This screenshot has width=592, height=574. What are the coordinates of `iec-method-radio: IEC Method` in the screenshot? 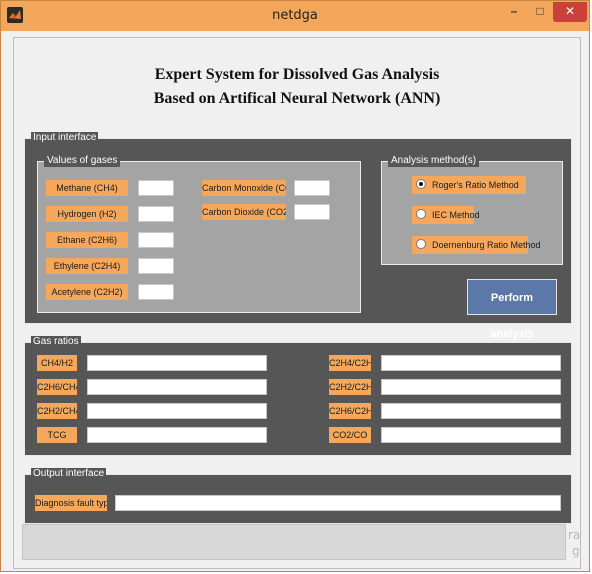 It's located at (446, 215).